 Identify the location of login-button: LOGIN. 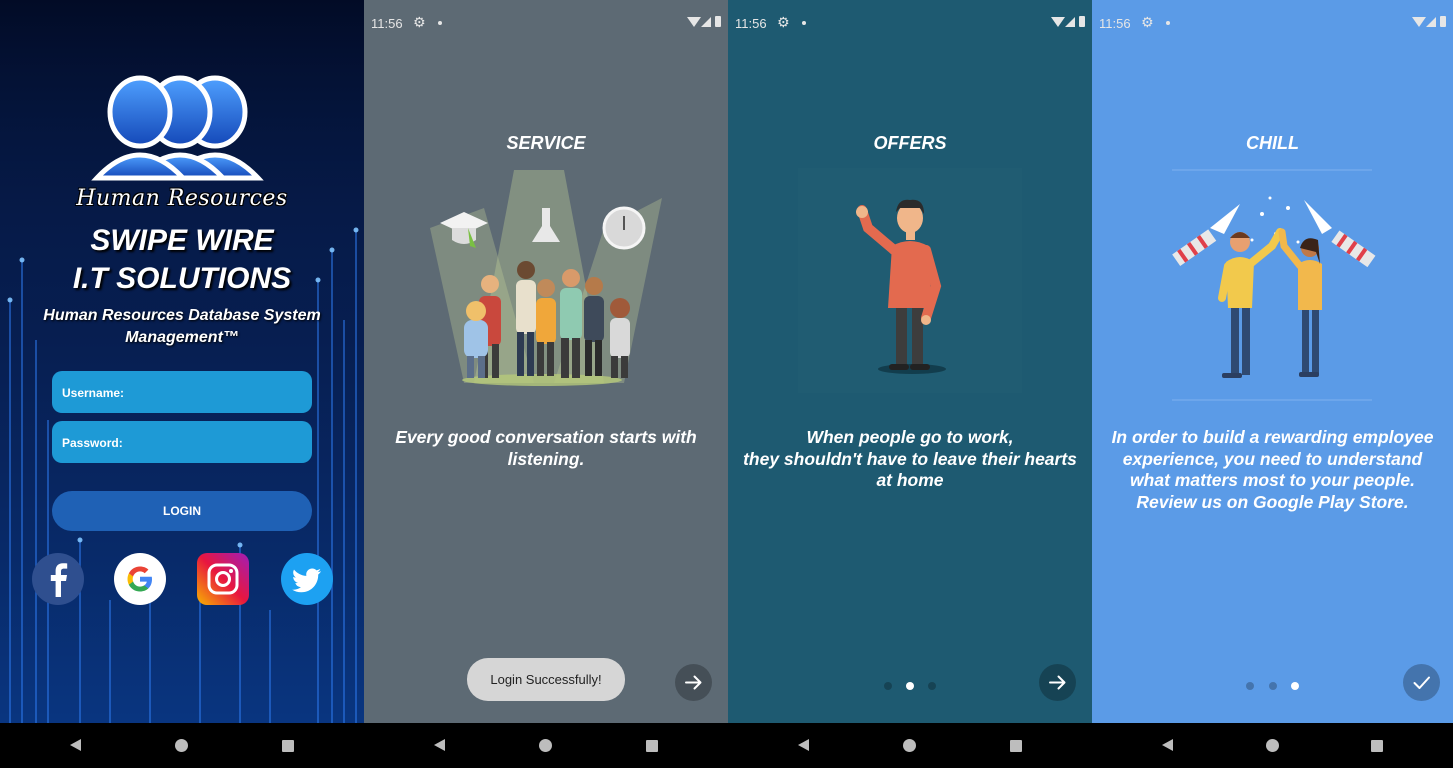
(182, 511).